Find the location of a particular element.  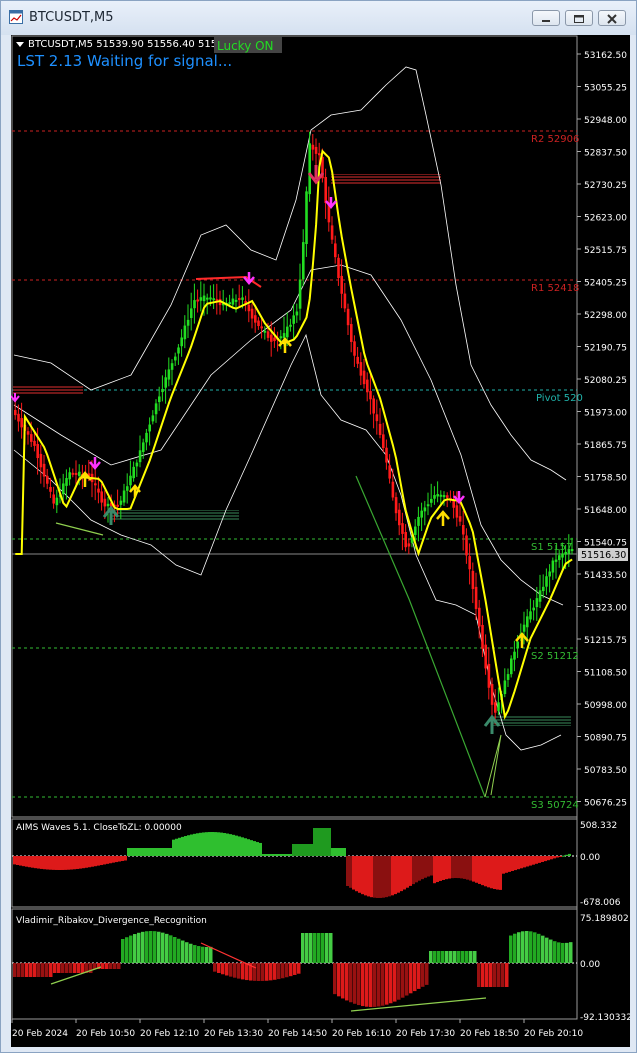

time-tick-label: 20 Feb 14:50 is located at coordinates (297, 1034).